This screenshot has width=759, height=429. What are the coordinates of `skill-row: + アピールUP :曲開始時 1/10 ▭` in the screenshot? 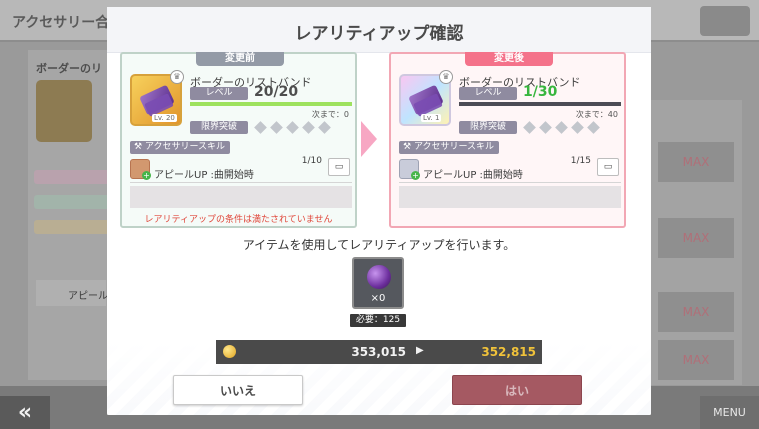 It's located at (241, 169).